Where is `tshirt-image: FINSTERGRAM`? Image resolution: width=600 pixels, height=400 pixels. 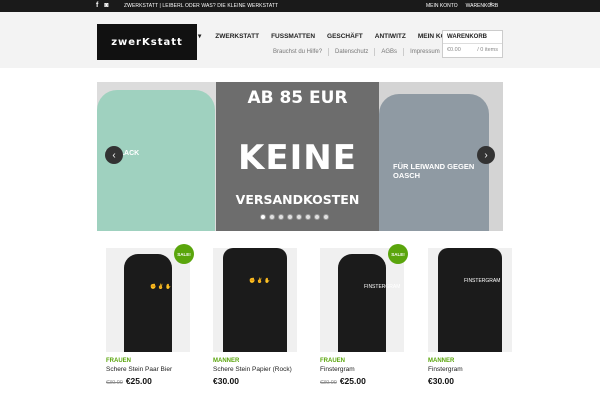 tshirt-image: FINSTERGRAM is located at coordinates (470, 300).